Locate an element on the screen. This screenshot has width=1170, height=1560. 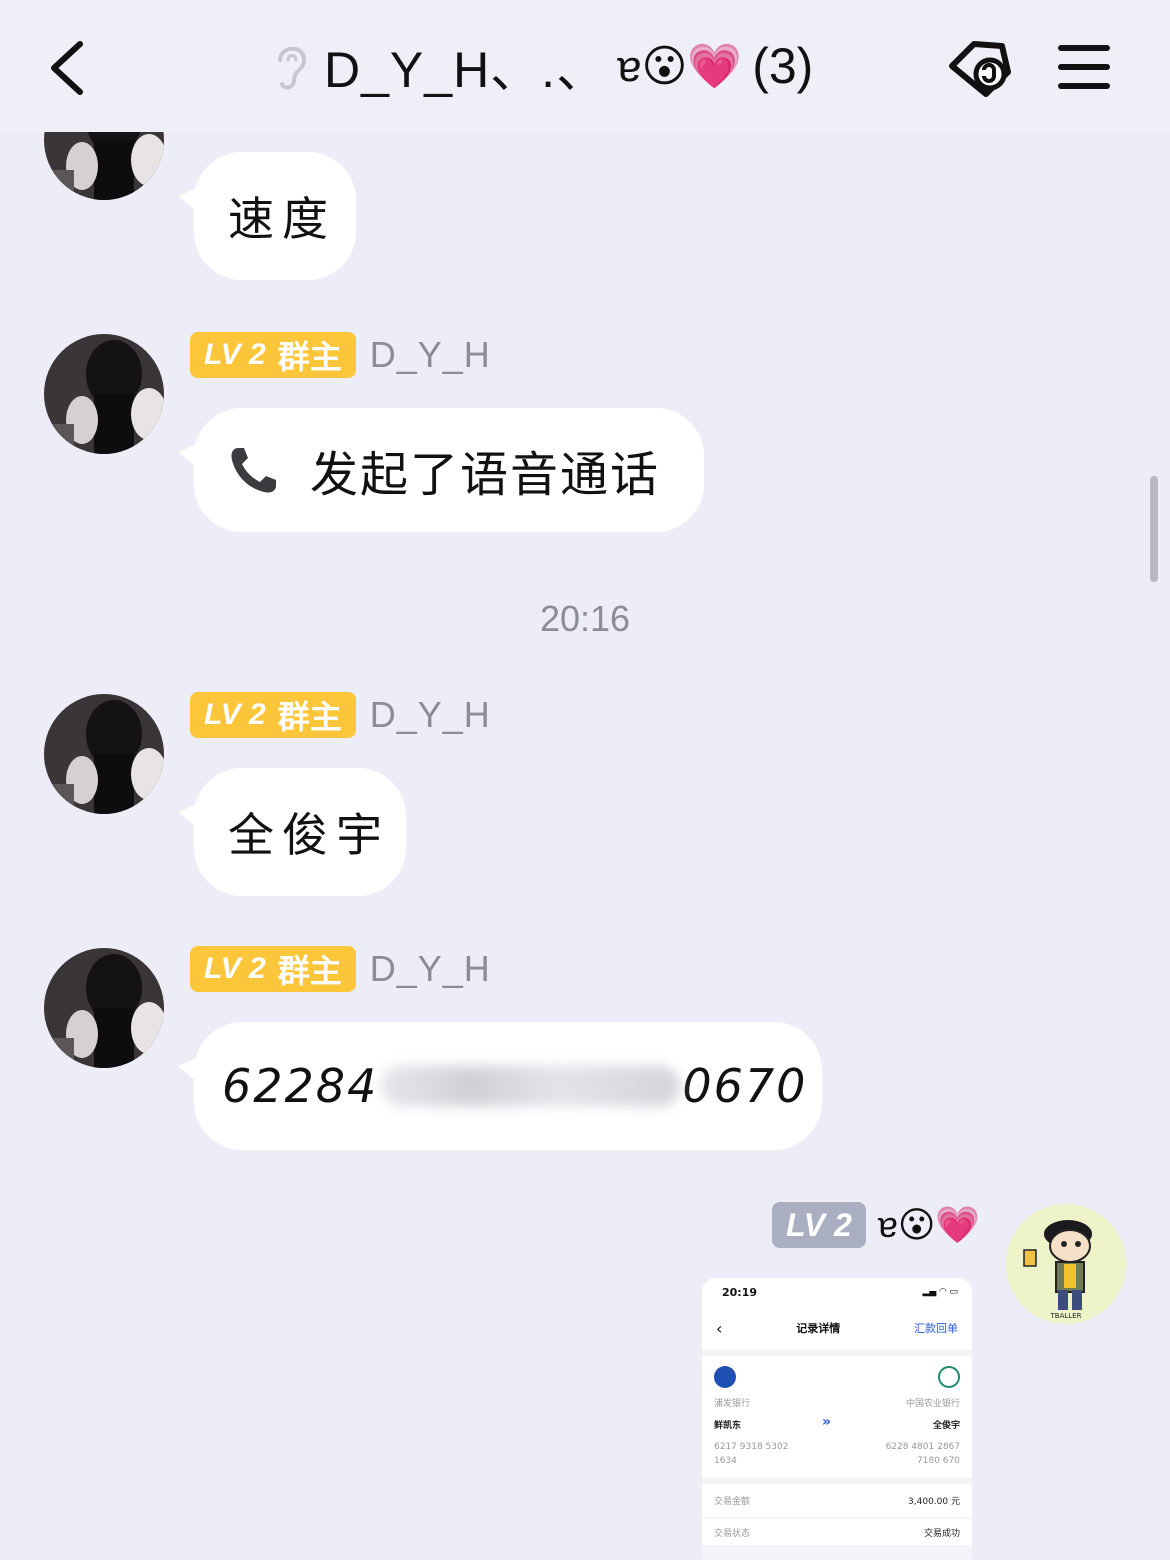
redacted-blur is located at coordinates (530, 1086).